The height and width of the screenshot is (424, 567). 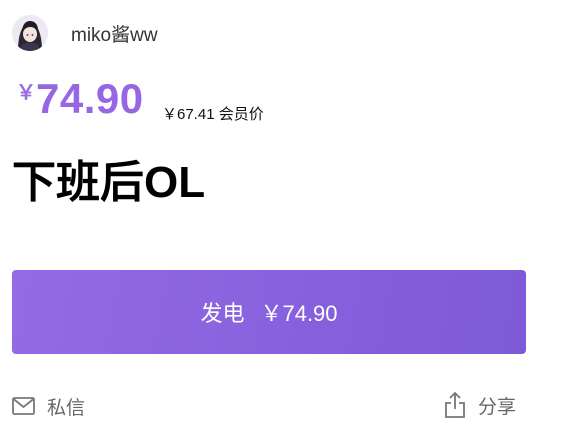 What do you see at coordinates (497, 407) in the screenshot?
I see `share-label: 分享` at bounding box center [497, 407].